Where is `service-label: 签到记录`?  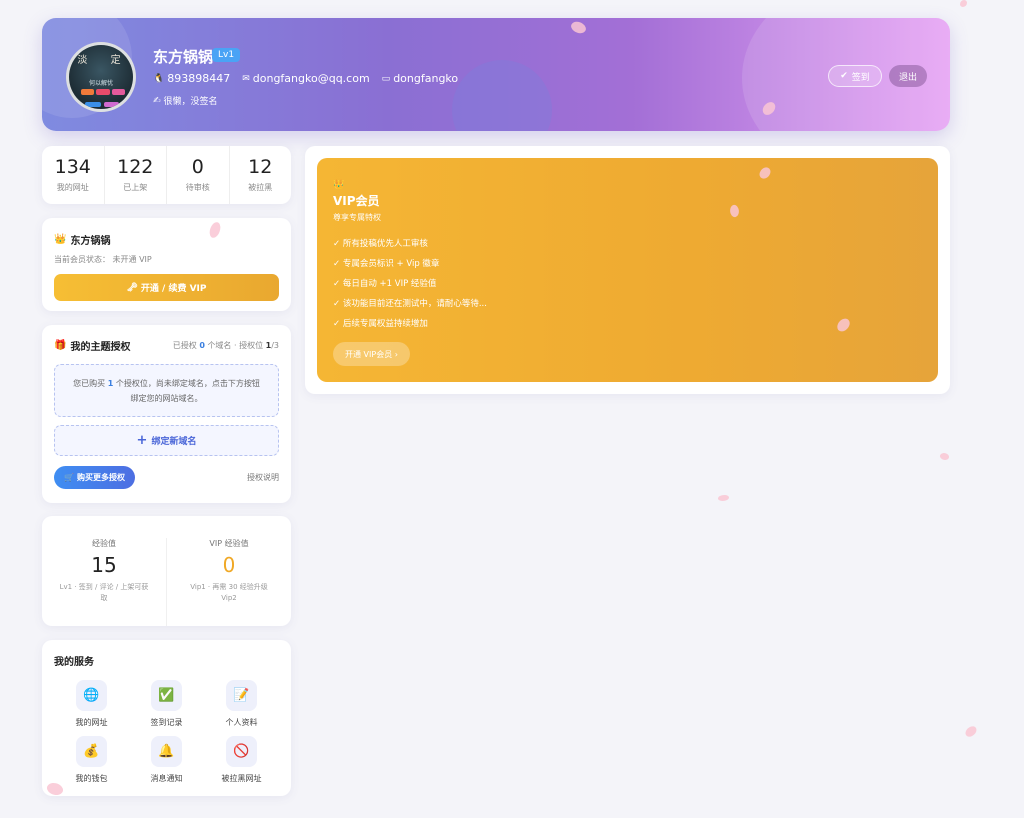 service-label: 签到记录 is located at coordinates (166, 722).